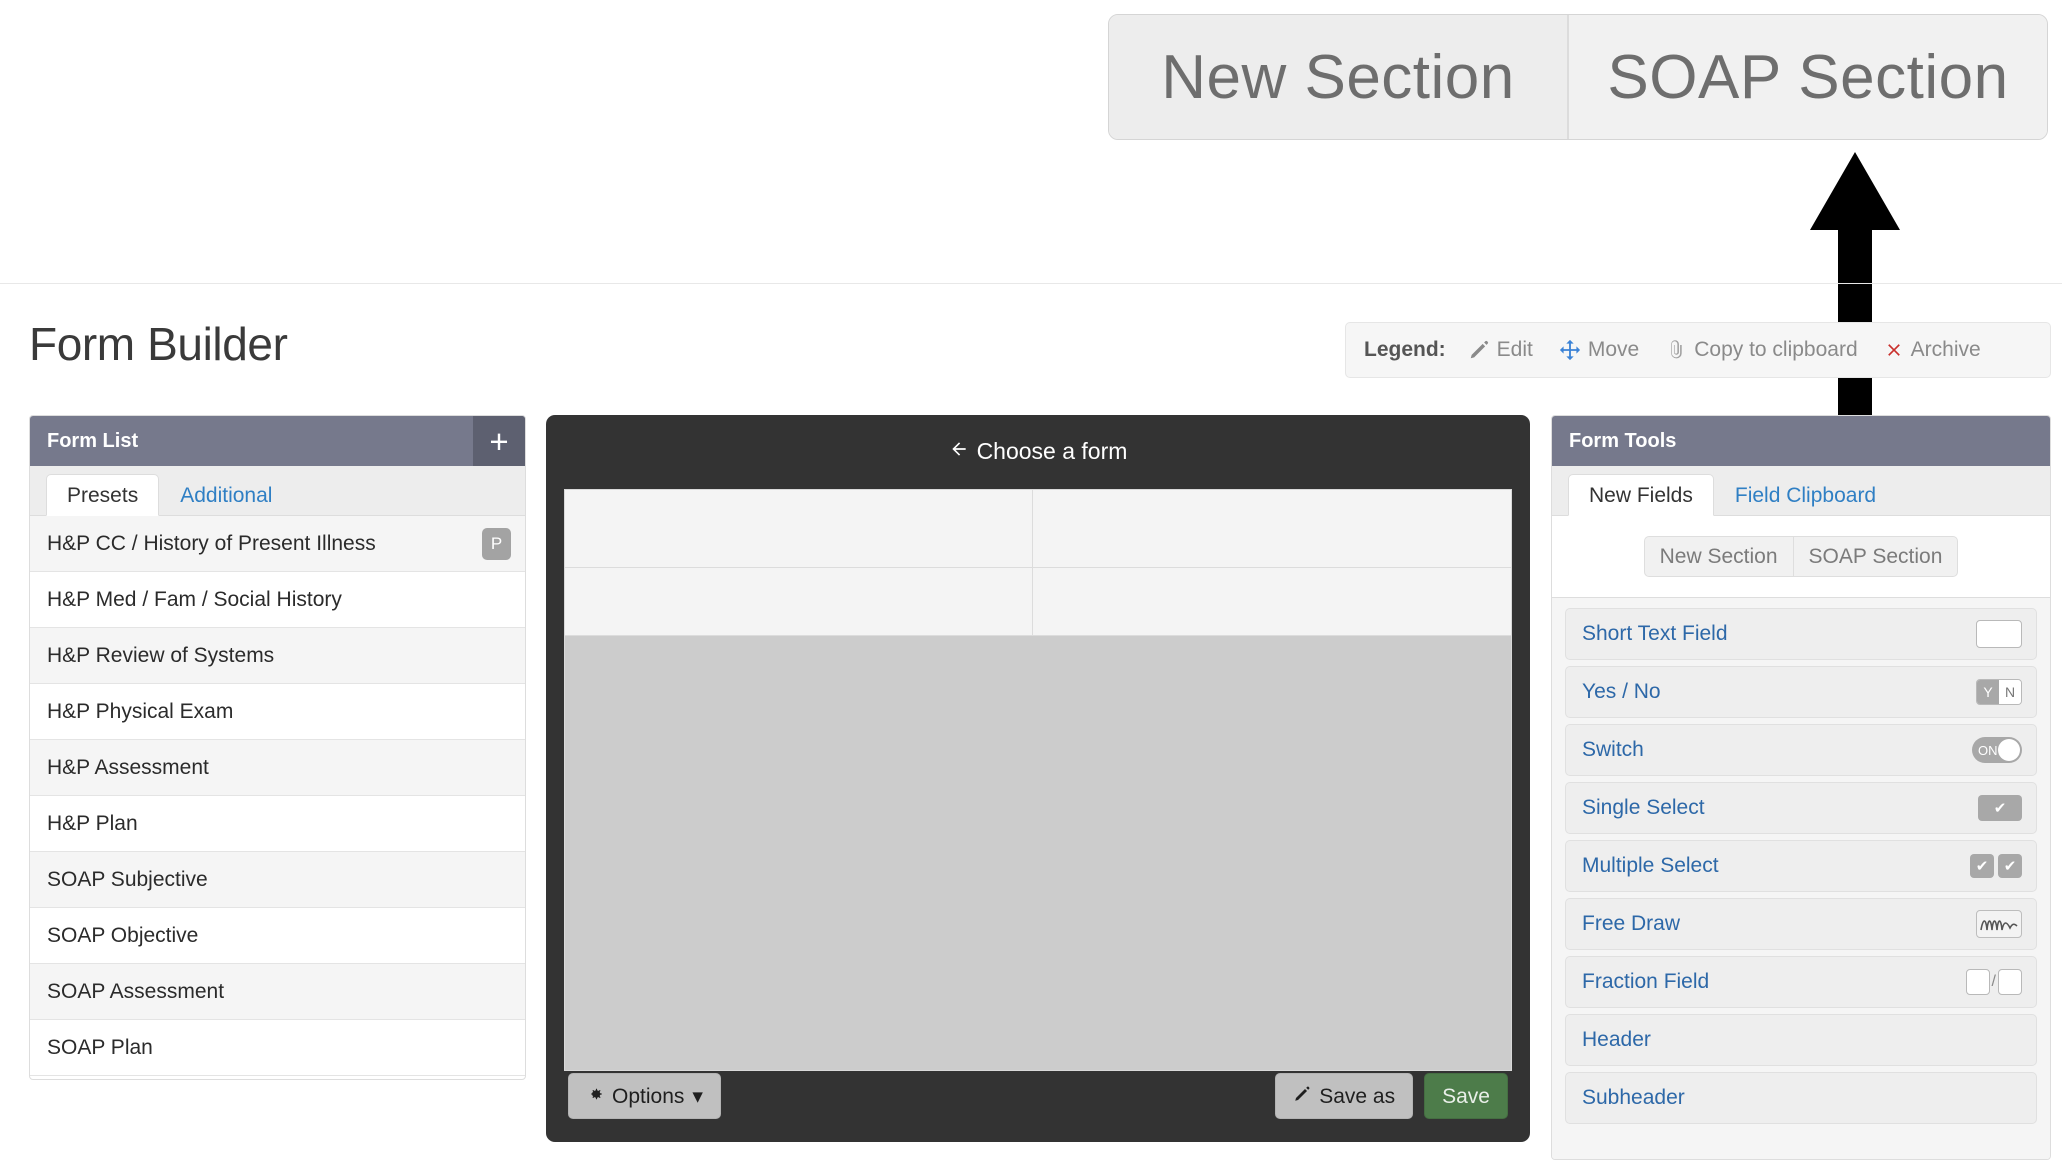  What do you see at coordinates (1038, 1096) in the screenshot?
I see `builder-footer: Options ▾ Save as Save` at bounding box center [1038, 1096].